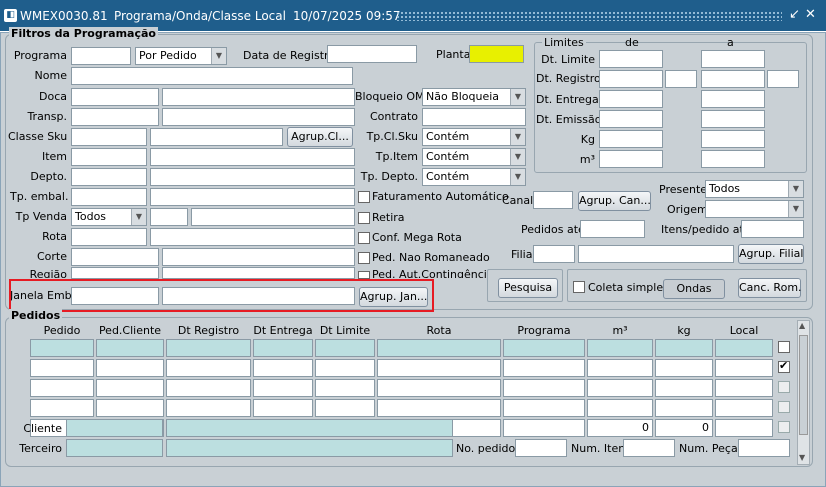  What do you see at coordinates (115, 117) in the screenshot?
I see `transp-code-input` at bounding box center [115, 117].